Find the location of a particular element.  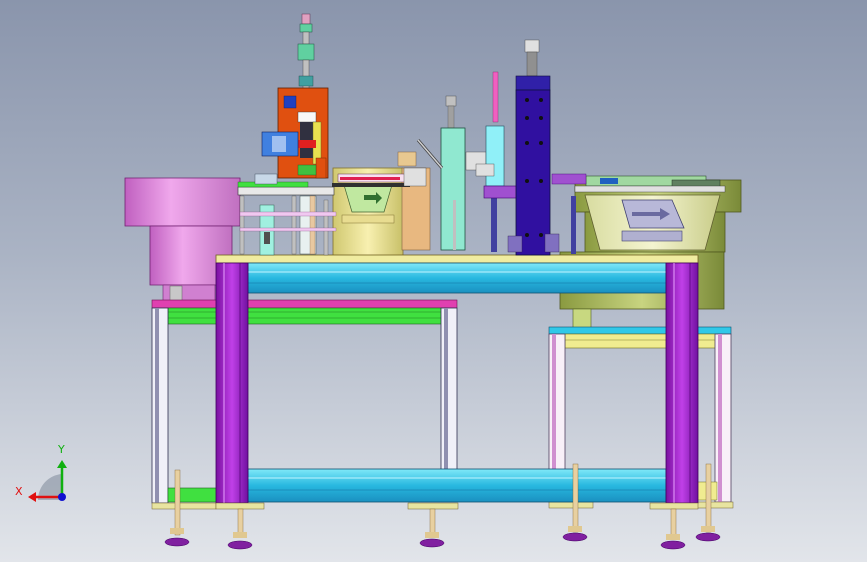

press-support-posts is located at coordinates (288, 225).